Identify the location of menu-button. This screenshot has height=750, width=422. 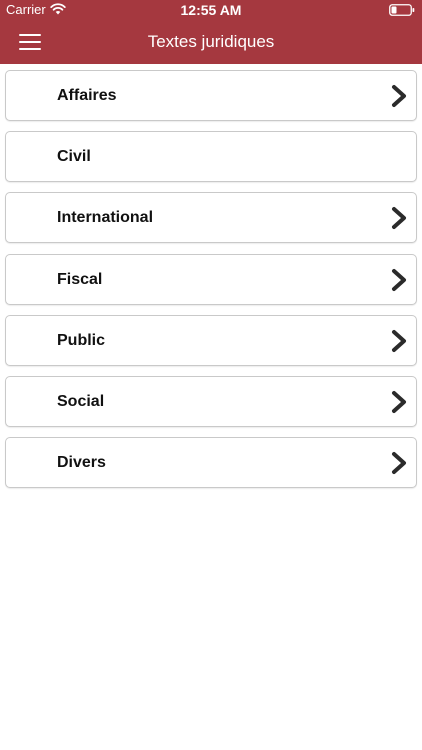
(31, 42).